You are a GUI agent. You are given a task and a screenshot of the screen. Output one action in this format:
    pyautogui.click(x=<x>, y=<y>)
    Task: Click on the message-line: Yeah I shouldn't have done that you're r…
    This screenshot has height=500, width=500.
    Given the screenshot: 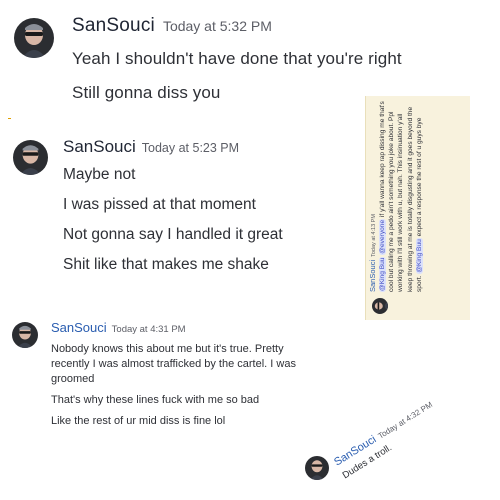 What is the action you would take?
    pyautogui.click(x=237, y=58)
    